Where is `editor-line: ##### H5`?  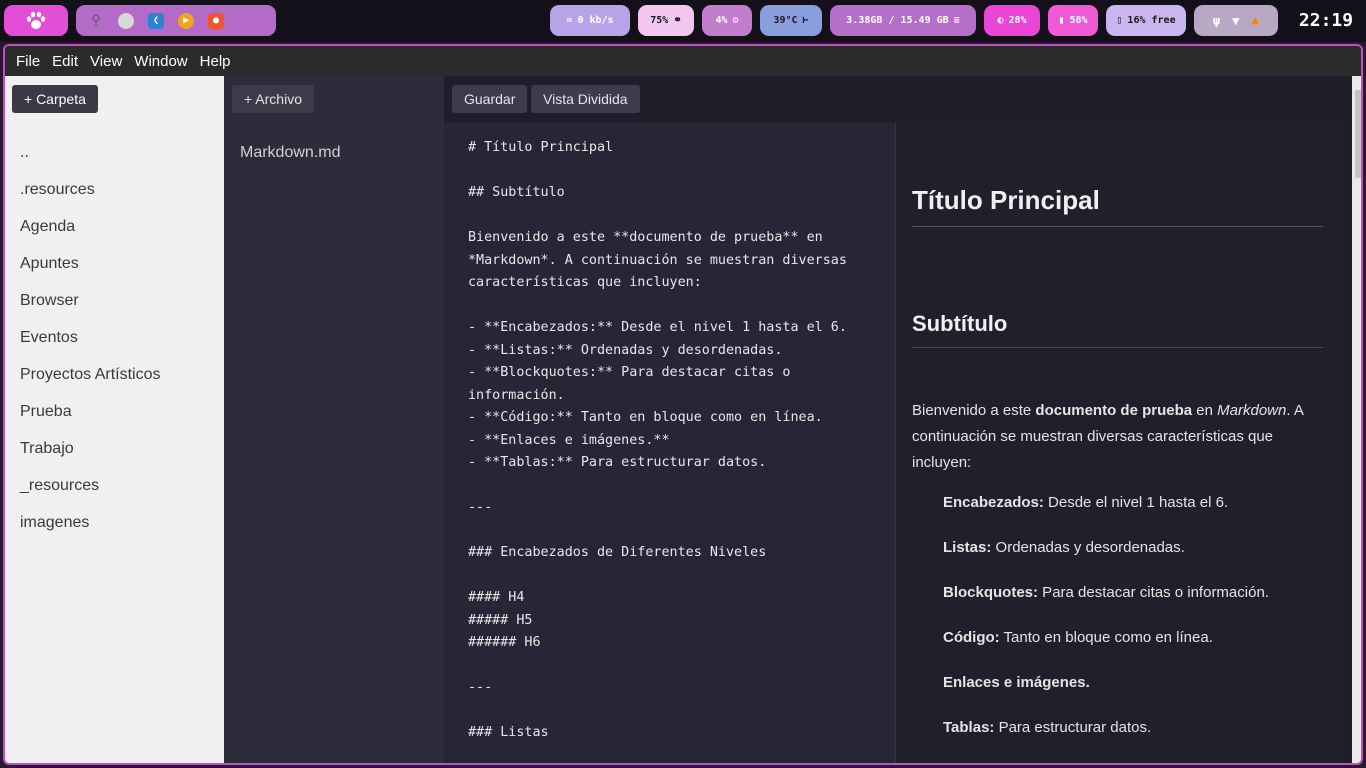 editor-line: ##### H5 is located at coordinates (500, 620).